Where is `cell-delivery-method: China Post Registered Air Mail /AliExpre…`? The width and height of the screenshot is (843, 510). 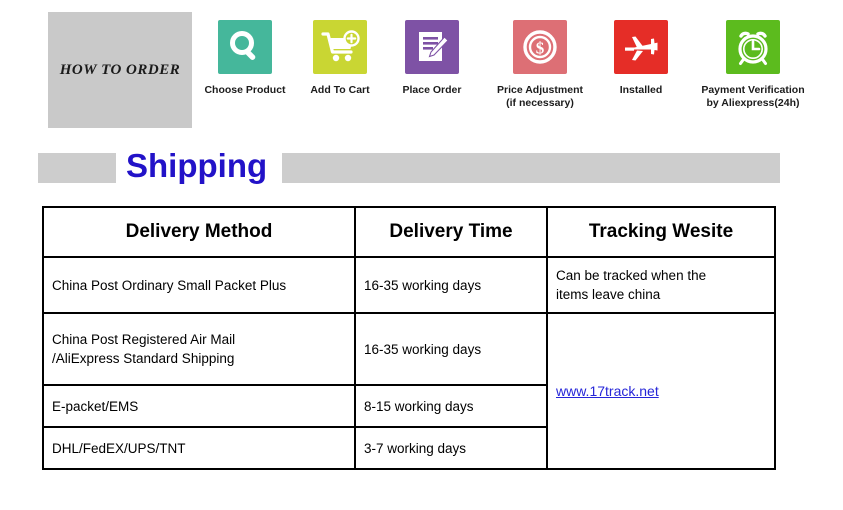 cell-delivery-method: China Post Registered Air Mail /AliExpre… is located at coordinates (199, 349).